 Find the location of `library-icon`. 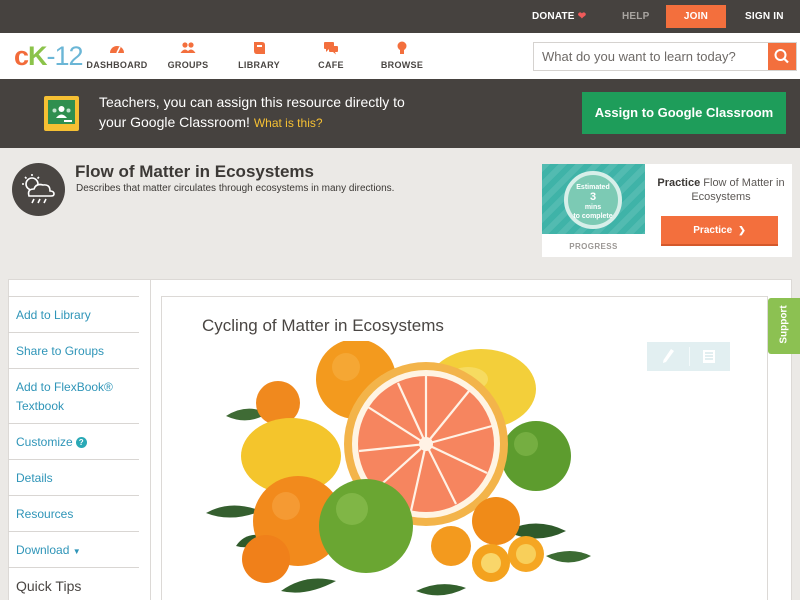

library-icon is located at coordinates (259, 48).